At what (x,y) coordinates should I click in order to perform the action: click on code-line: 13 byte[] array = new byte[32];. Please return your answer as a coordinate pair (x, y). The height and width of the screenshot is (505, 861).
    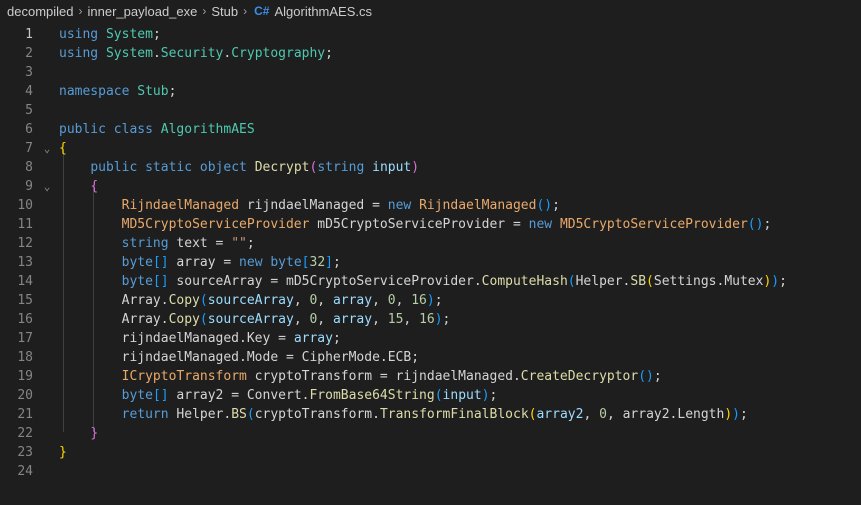
    Looking at the image, I should click on (430, 262).